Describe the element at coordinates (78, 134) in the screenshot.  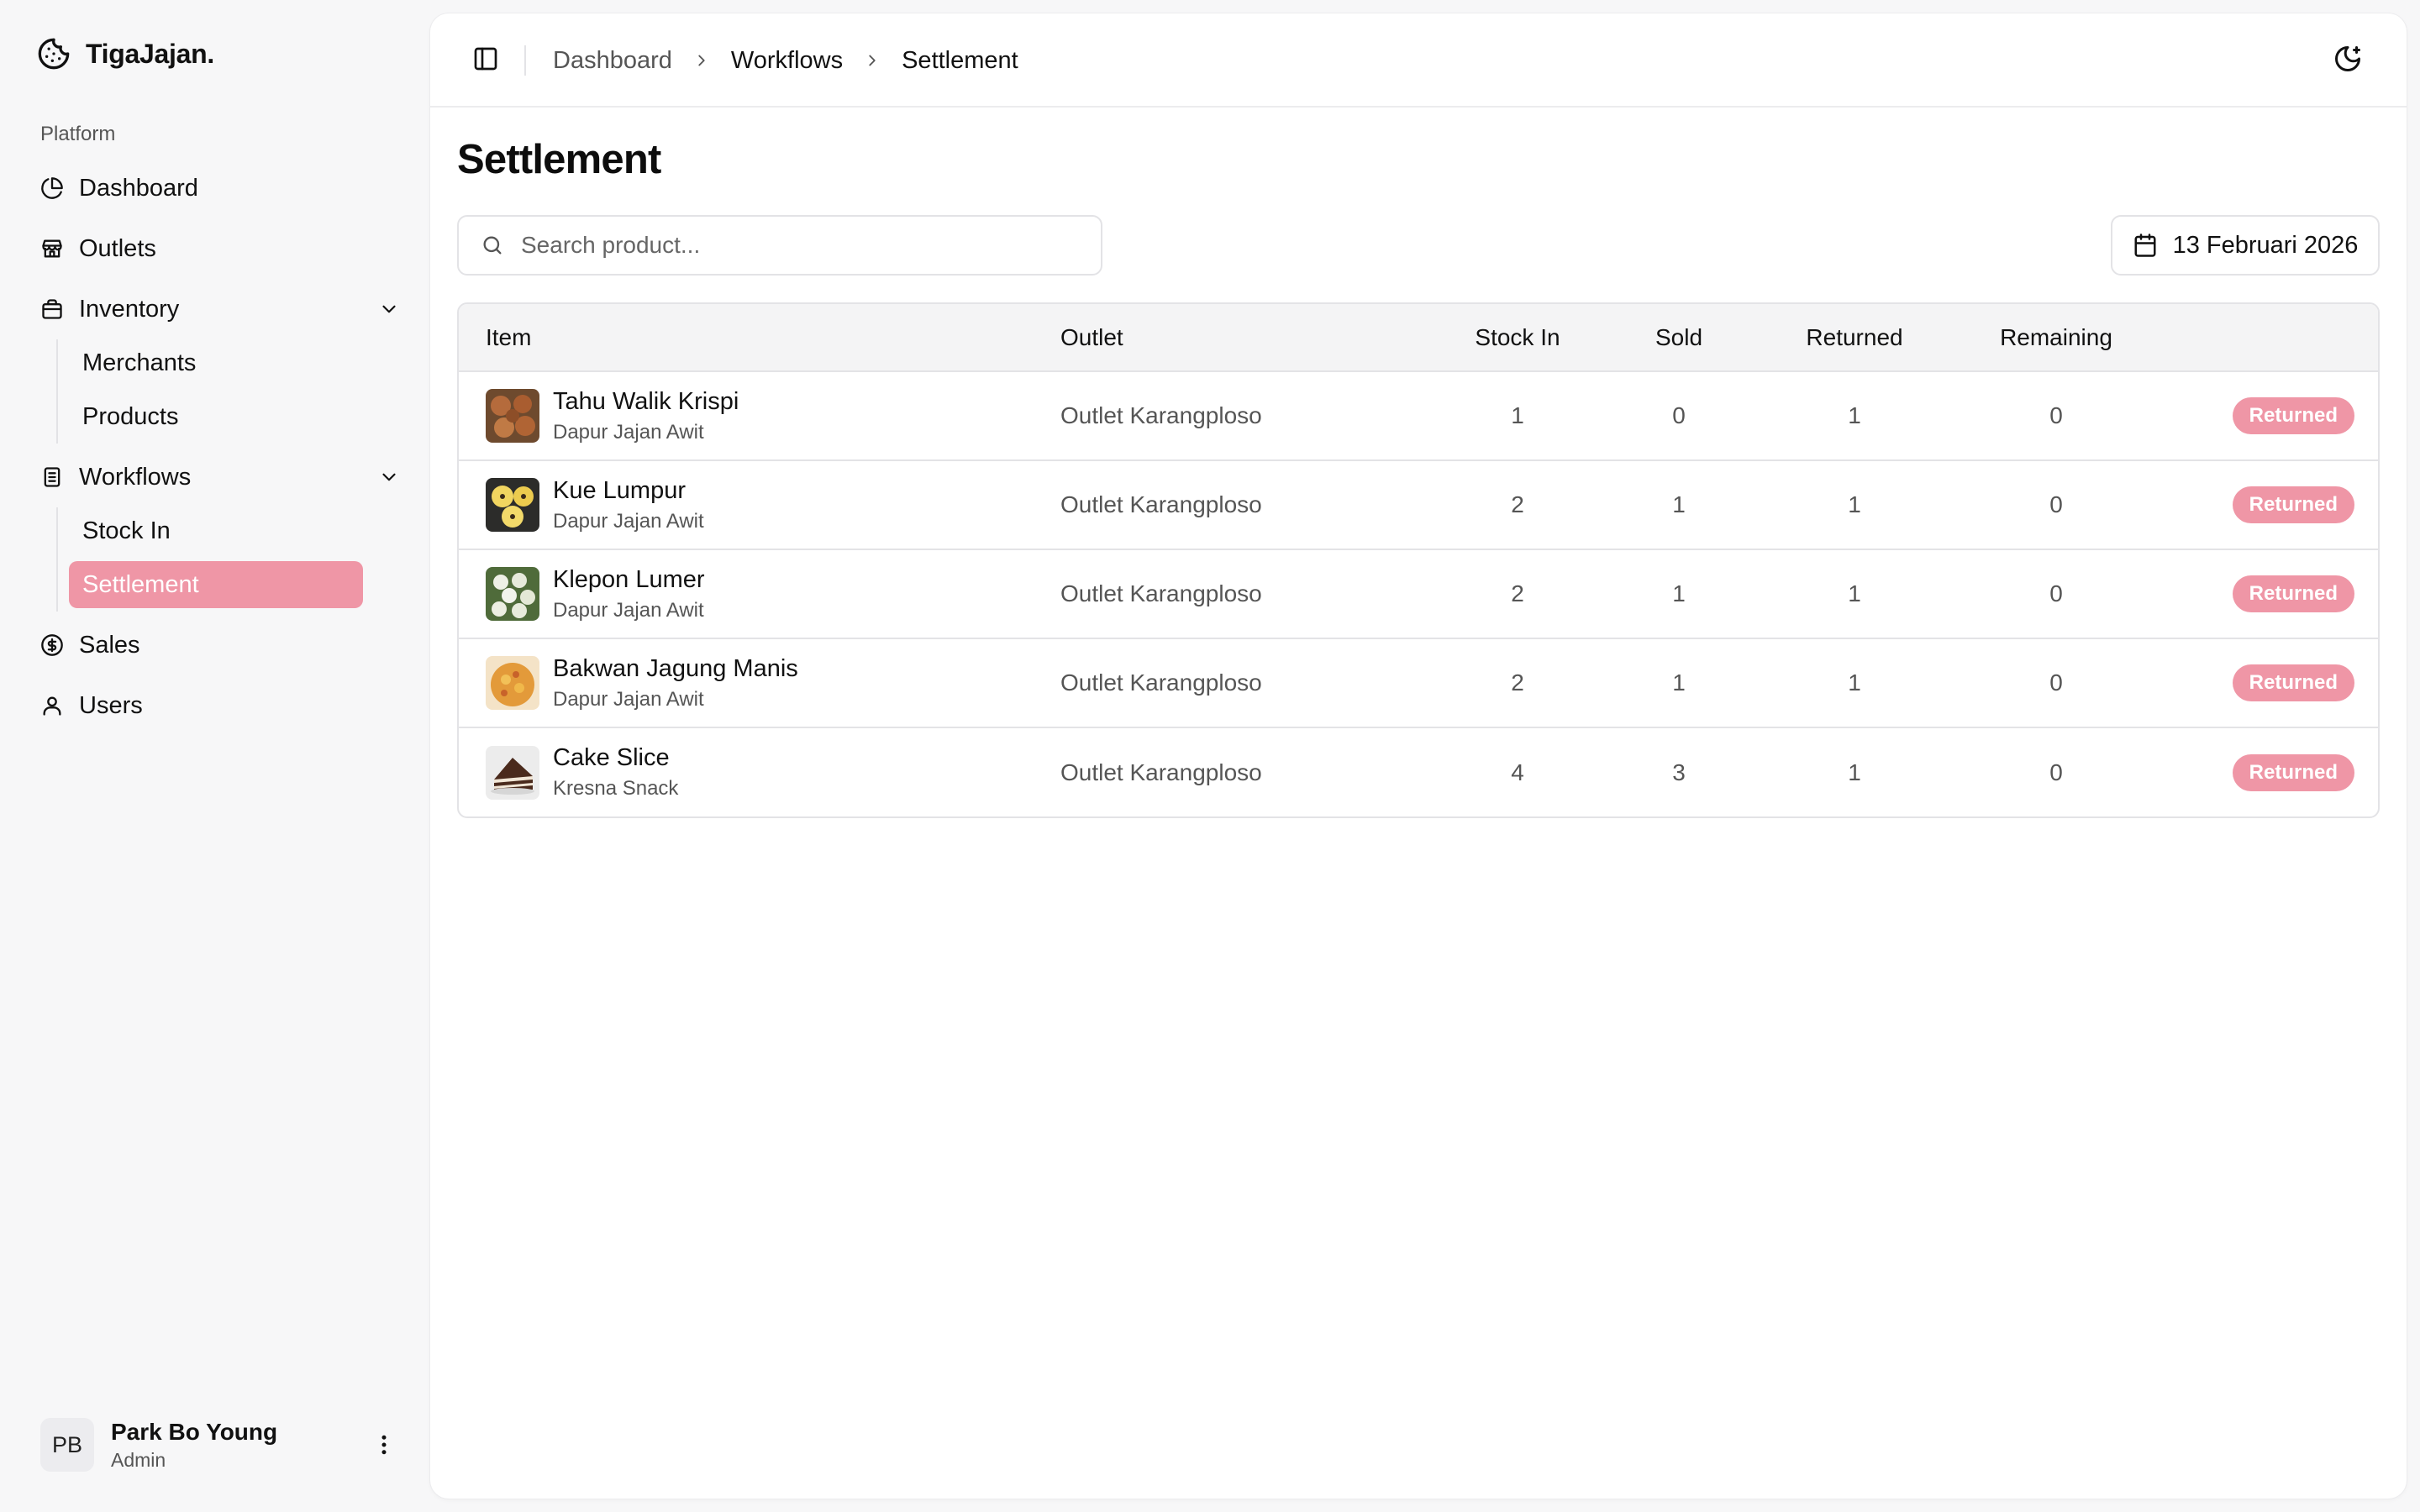
I see `nav-group-label: Platform` at that location.